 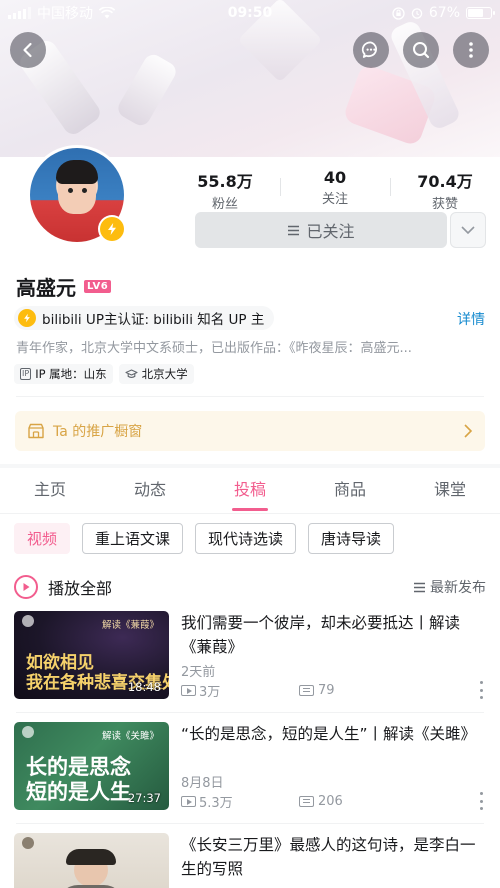 What do you see at coordinates (144, 687) in the screenshot?
I see `video-duration: 18:48` at bounding box center [144, 687].